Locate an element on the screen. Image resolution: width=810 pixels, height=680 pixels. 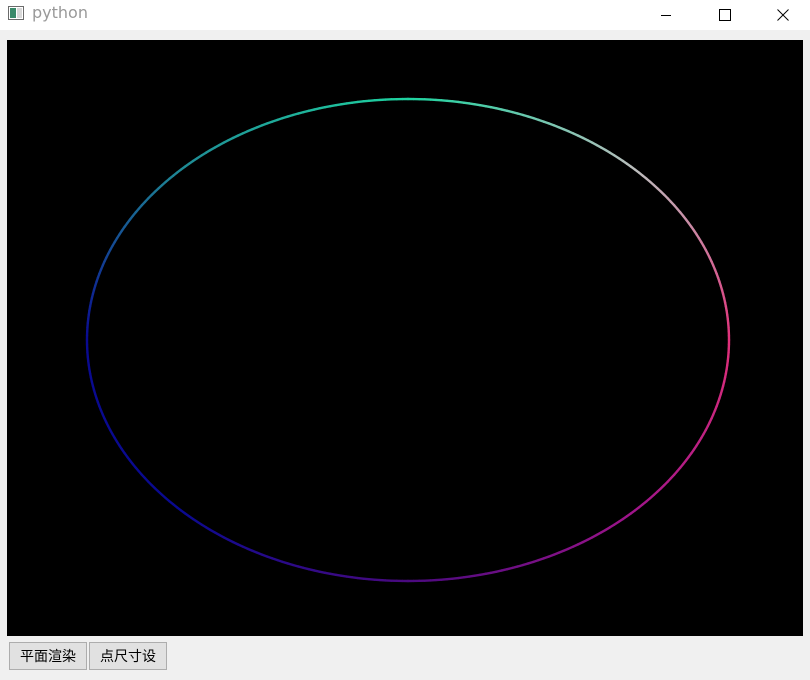
window-title: python is located at coordinates (60, 12).